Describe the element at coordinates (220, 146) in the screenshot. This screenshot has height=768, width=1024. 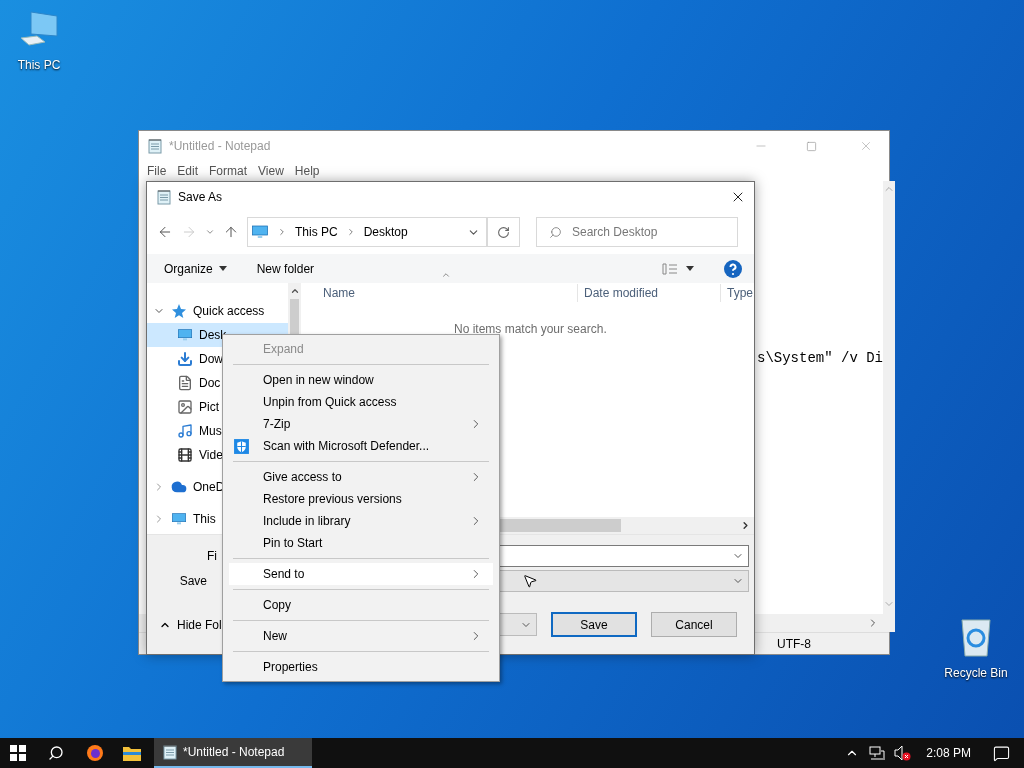
I see `window-title: *Untitled - Notepad` at that location.